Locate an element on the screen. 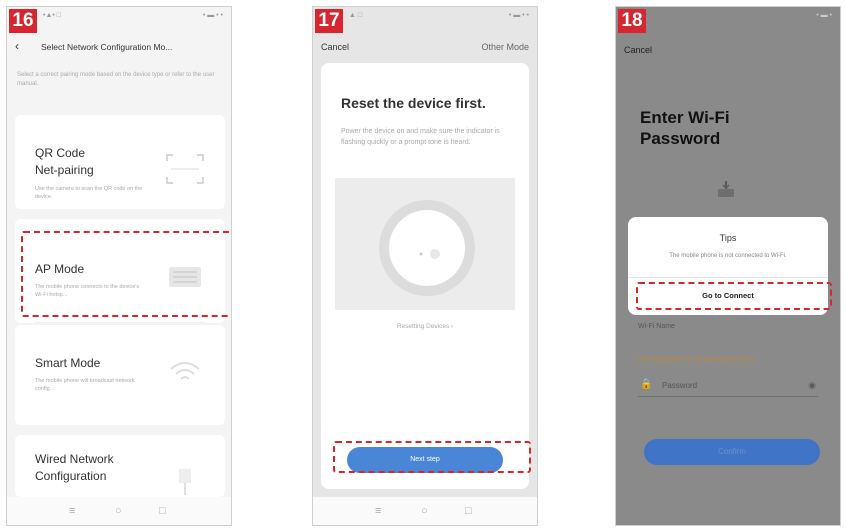 Image resolution: width=846 pixels, height=531 pixels. back-arrow-icon: ‹ is located at coordinates (17, 46).